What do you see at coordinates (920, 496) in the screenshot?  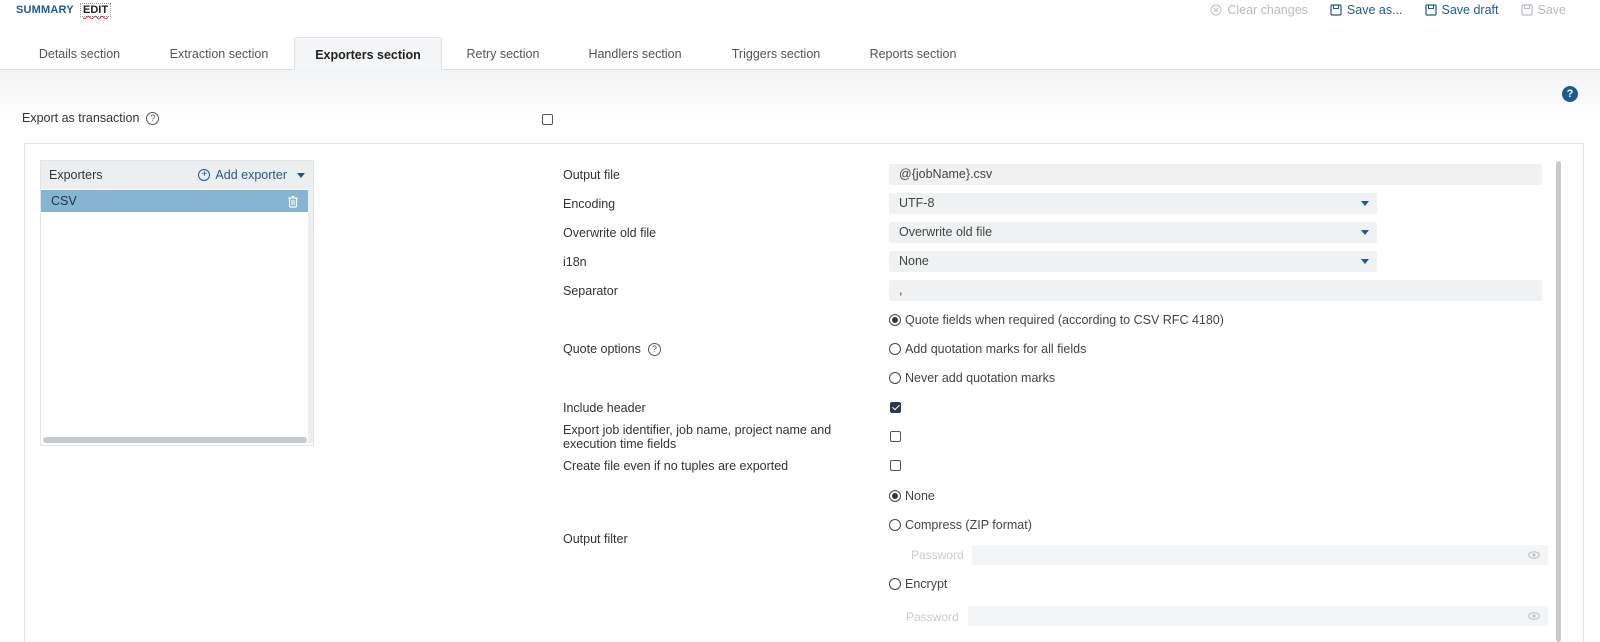 I see `output-filter-option-label: None` at bounding box center [920, 496].